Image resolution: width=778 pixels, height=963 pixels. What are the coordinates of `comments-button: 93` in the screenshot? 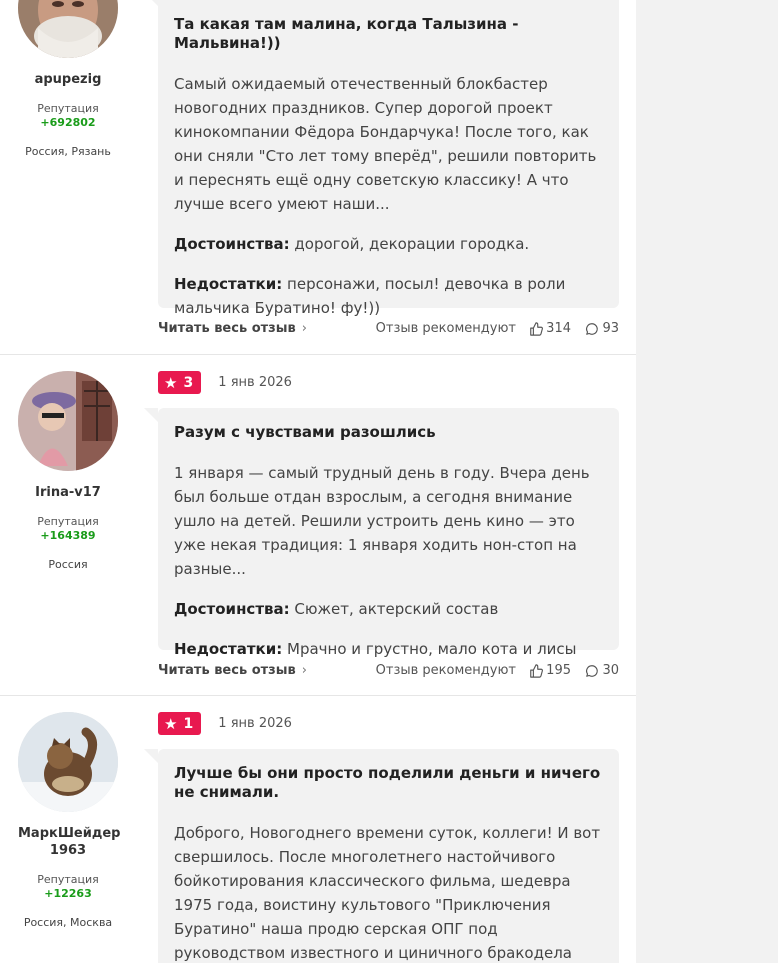 It's located at (602, 328).